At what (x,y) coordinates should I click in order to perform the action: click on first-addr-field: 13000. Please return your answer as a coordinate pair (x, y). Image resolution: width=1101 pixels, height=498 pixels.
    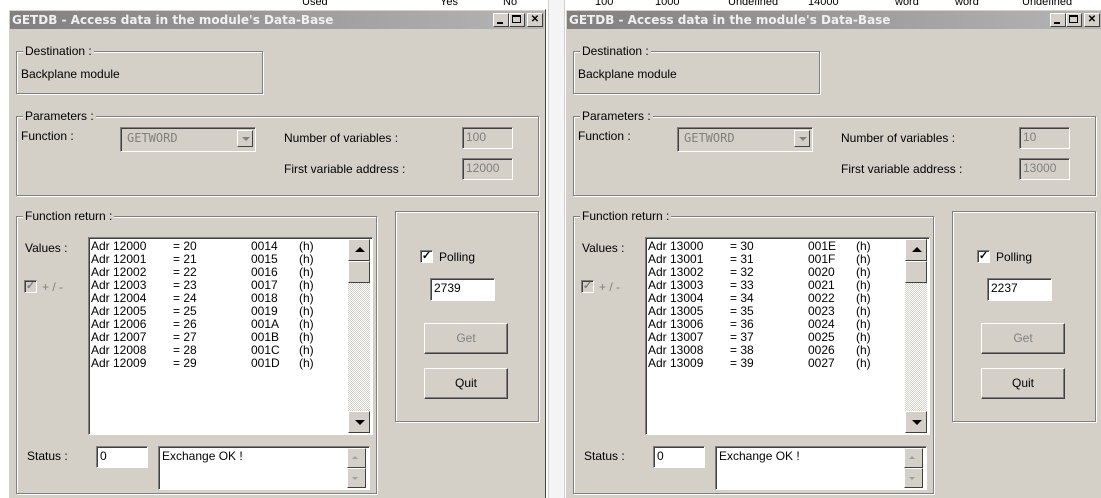
    Looking at the image, I should click on (1044, 169).